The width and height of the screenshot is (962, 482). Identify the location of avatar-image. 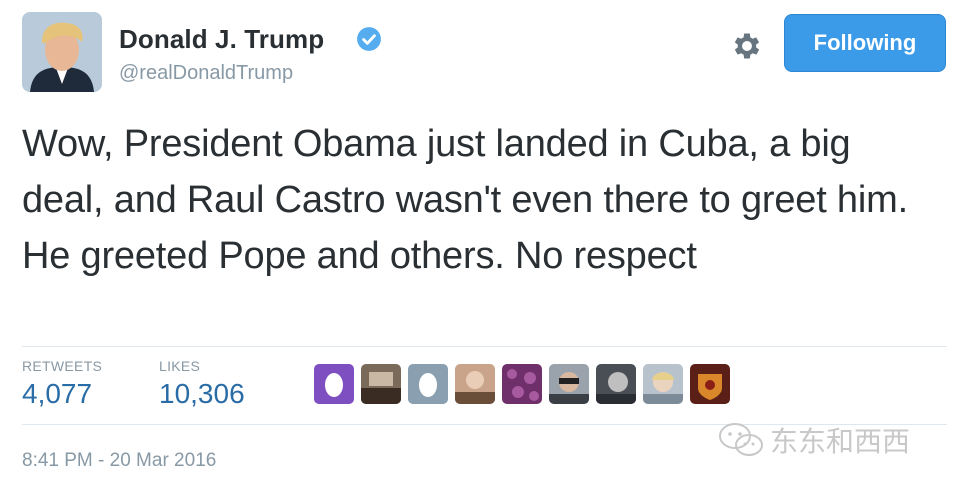
(62, 52).